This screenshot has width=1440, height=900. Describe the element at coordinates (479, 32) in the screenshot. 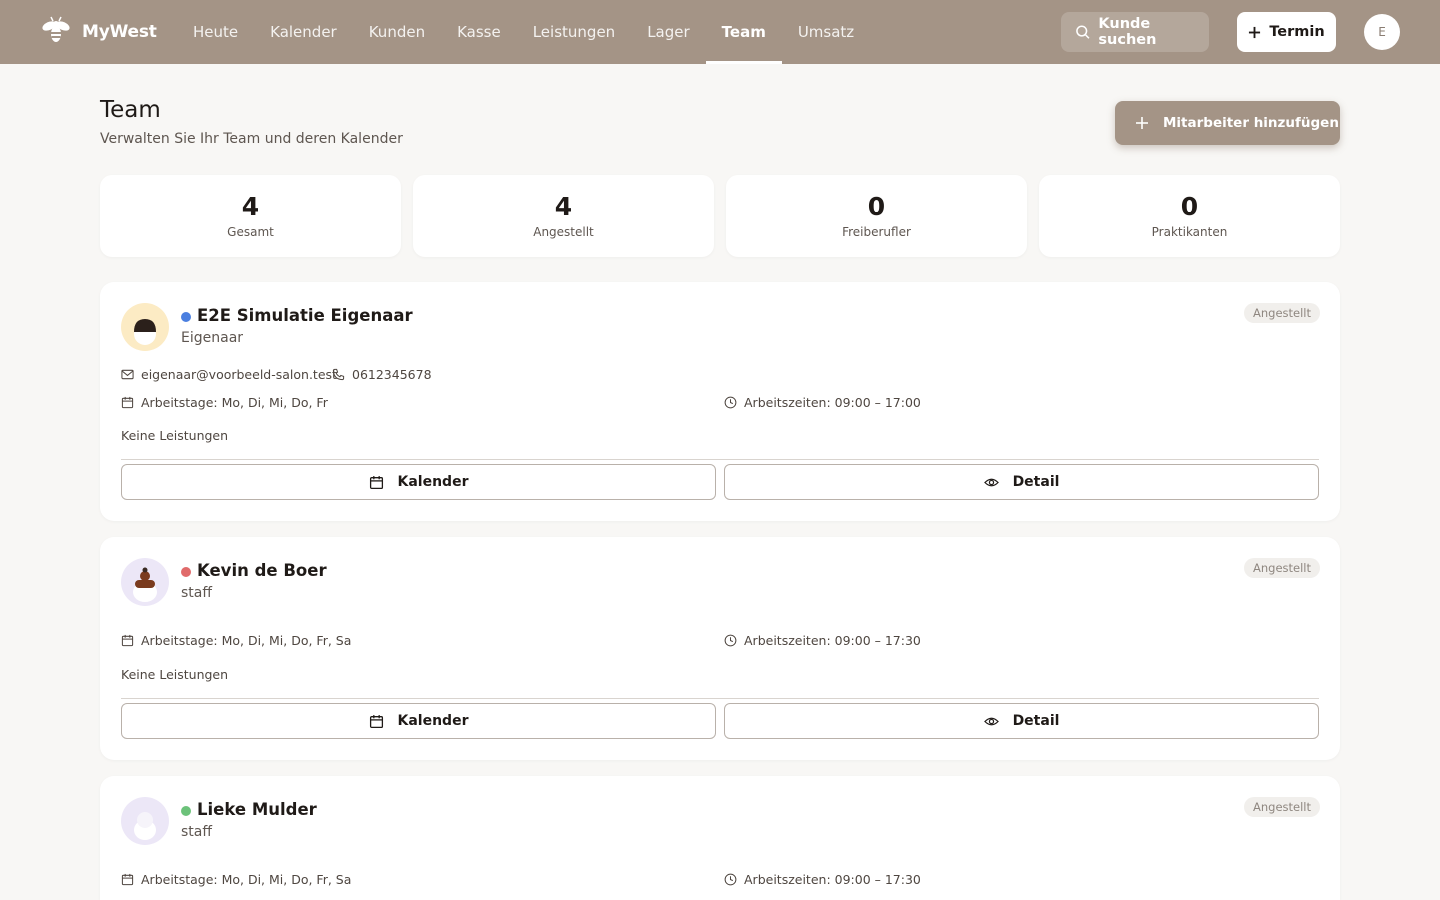

I see `nav-kasse: Kasse` at that location.